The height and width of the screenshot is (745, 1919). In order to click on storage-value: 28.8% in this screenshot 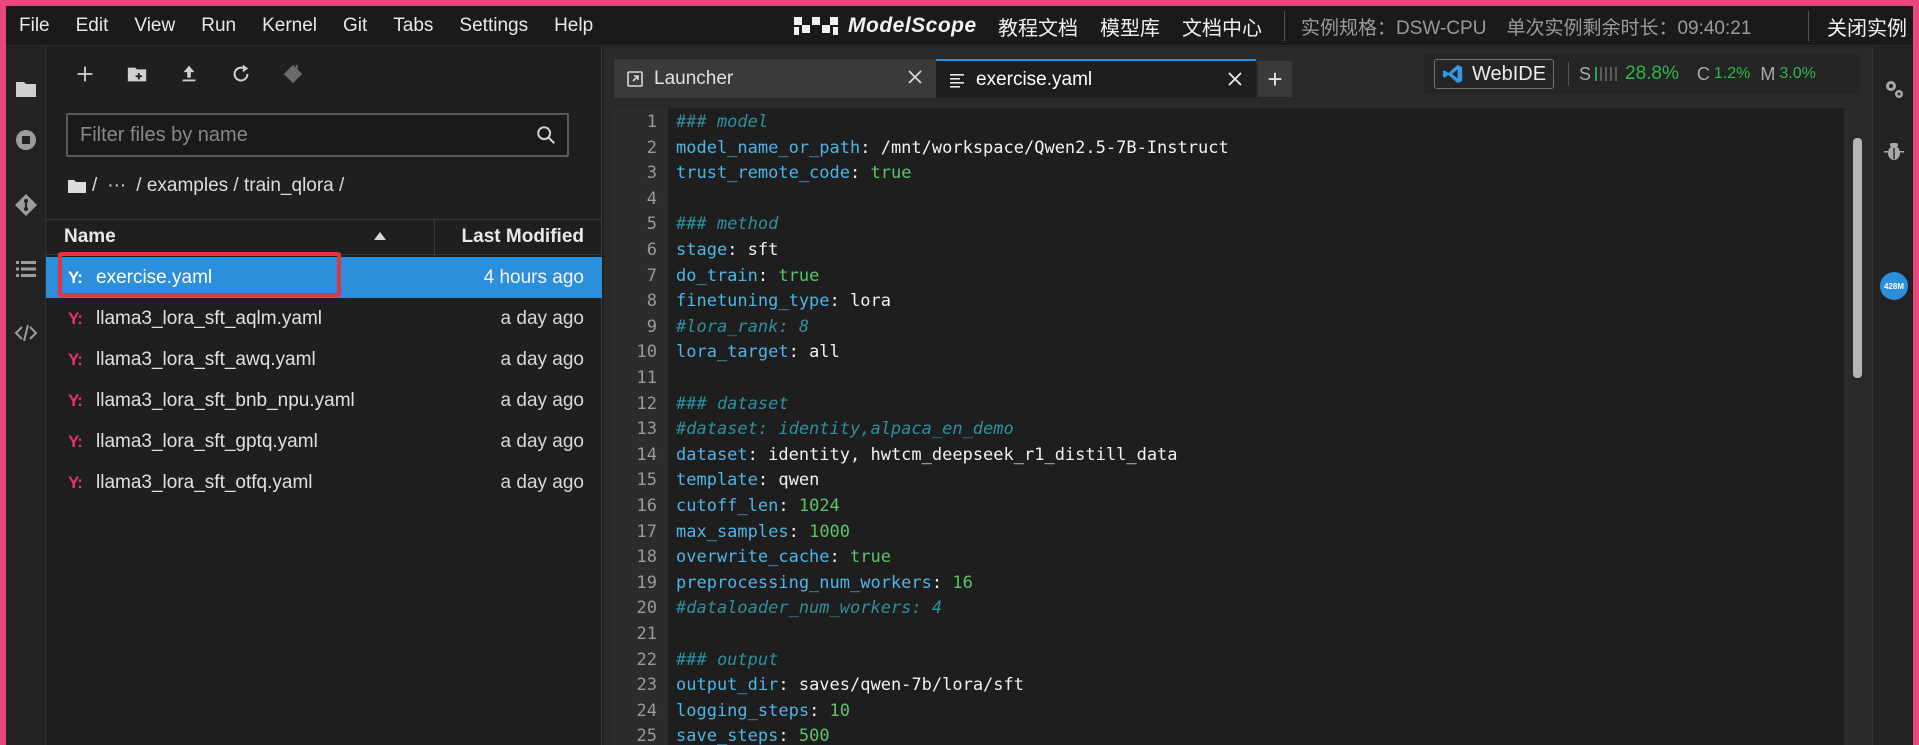, I will do `click(1652, 73)`.